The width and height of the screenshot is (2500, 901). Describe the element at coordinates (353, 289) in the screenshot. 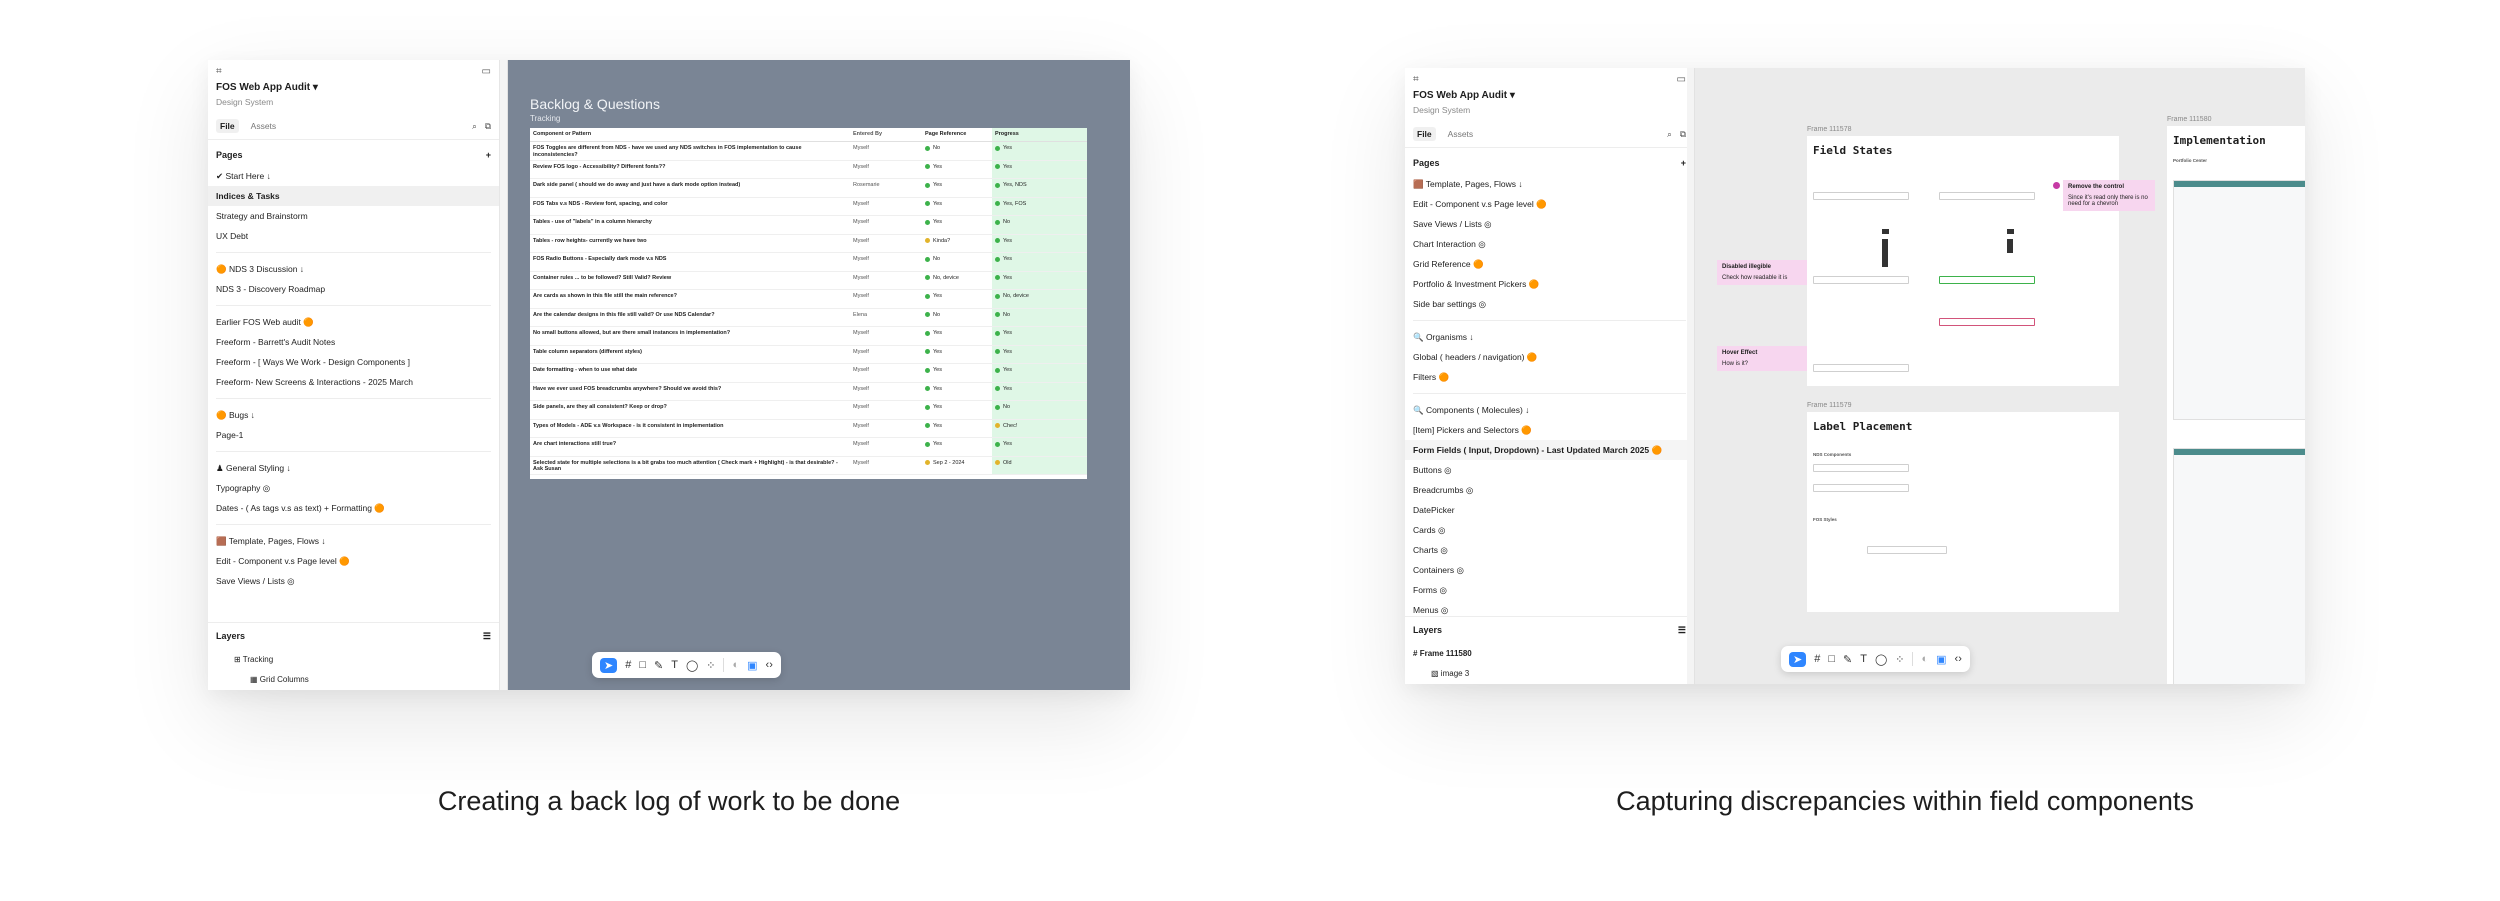

I see `page-item: NDS 3 - Discovery Roadmap` at that location.